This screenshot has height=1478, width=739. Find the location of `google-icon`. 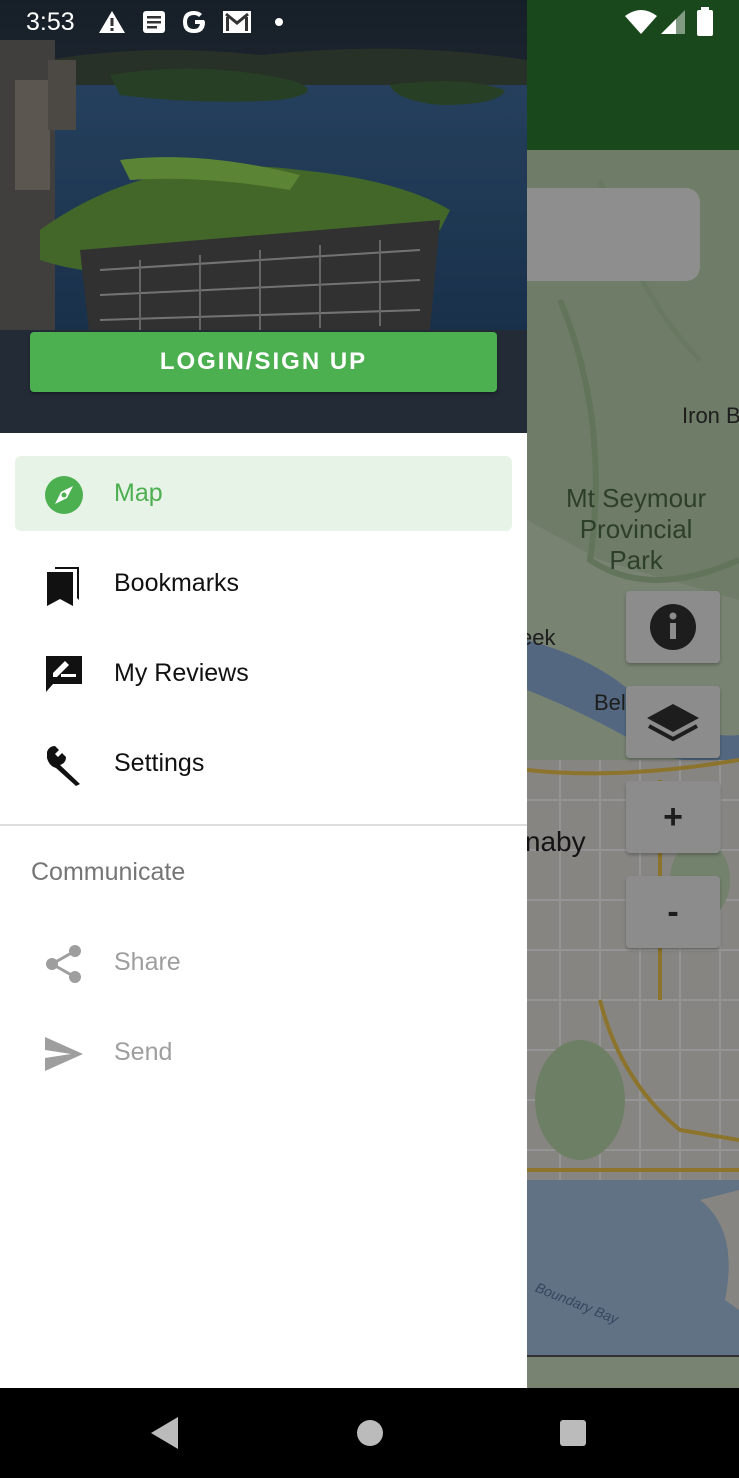

google-icon is located at coordinates (194, 22).